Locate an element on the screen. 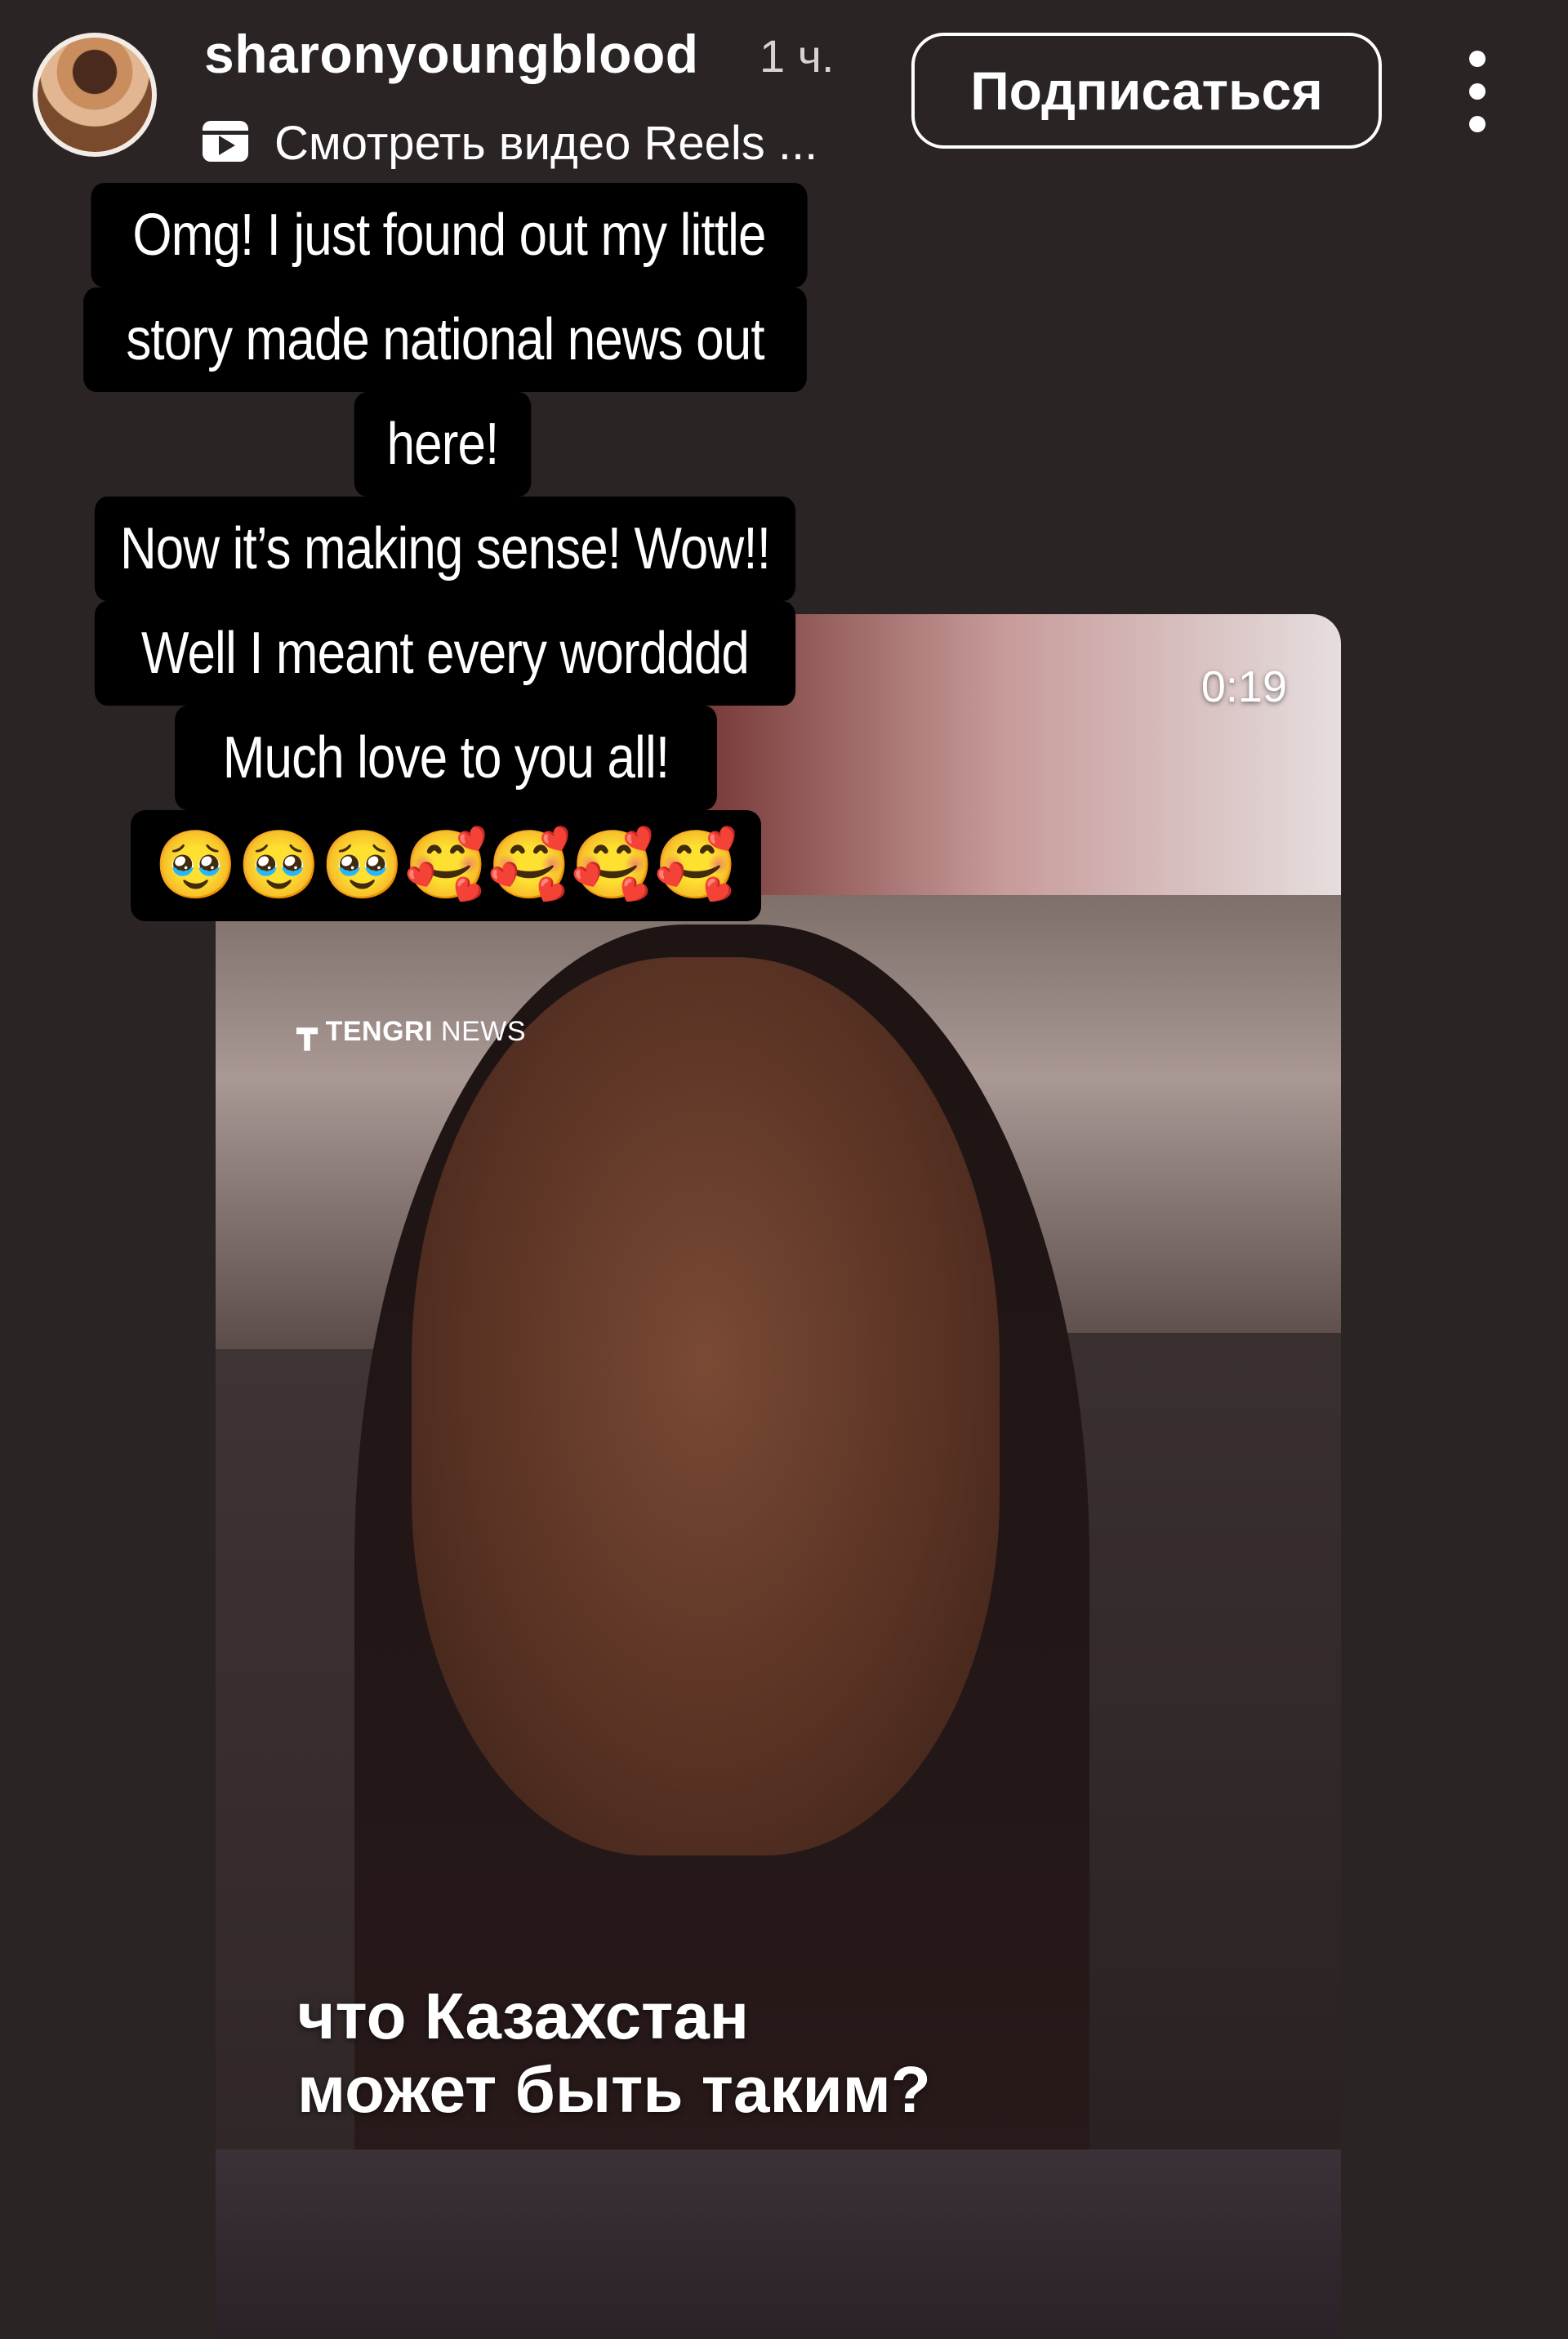 The height and width of the screenshot is (2339, 1568). more-options-icon is located at coordinates (1477, 91).